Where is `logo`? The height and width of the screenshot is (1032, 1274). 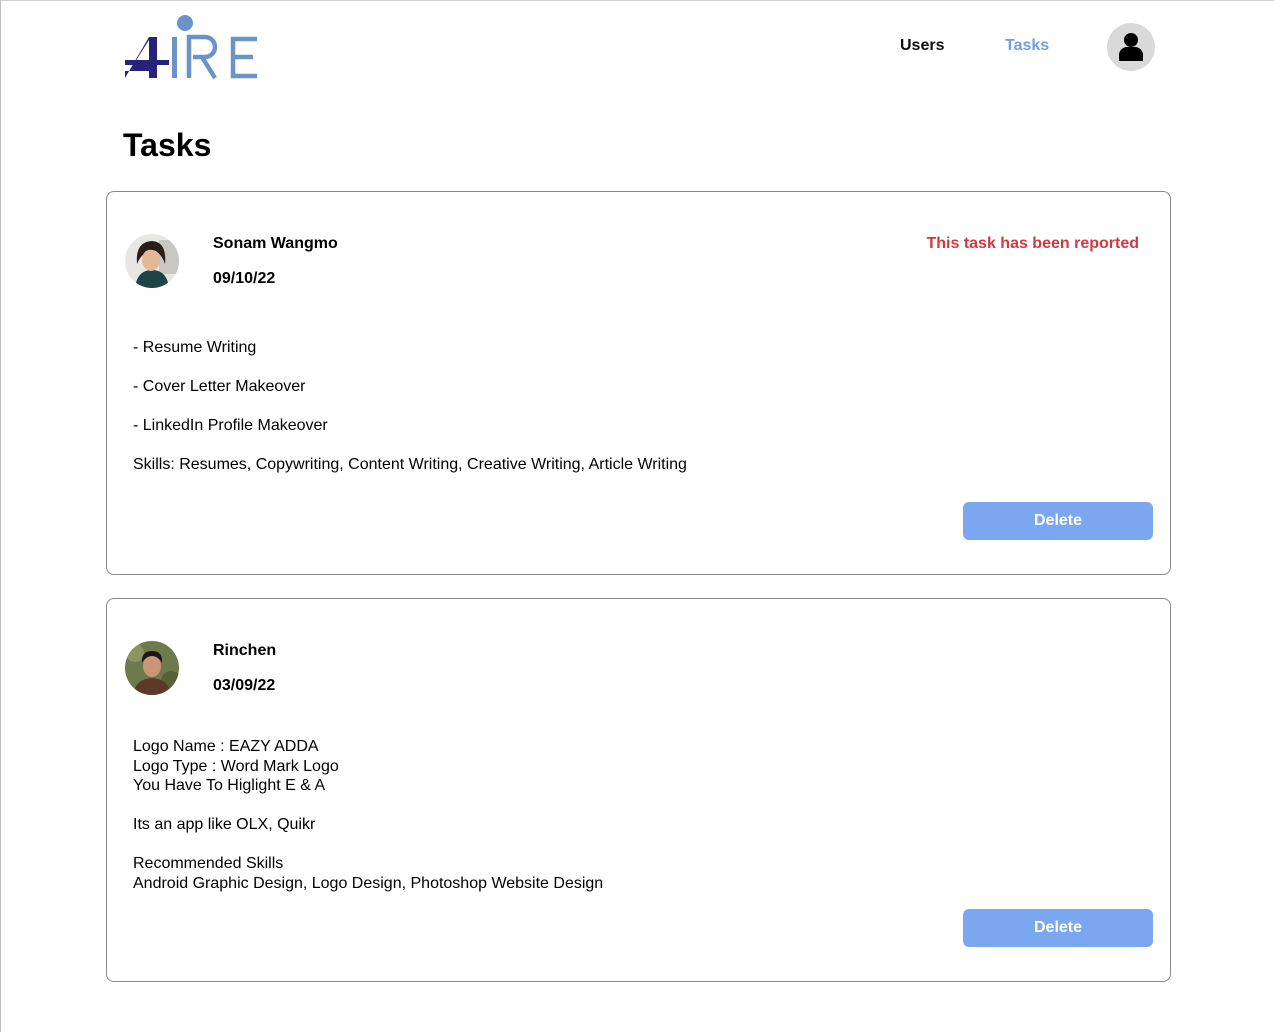
logo is located at coordinates (193, 48).